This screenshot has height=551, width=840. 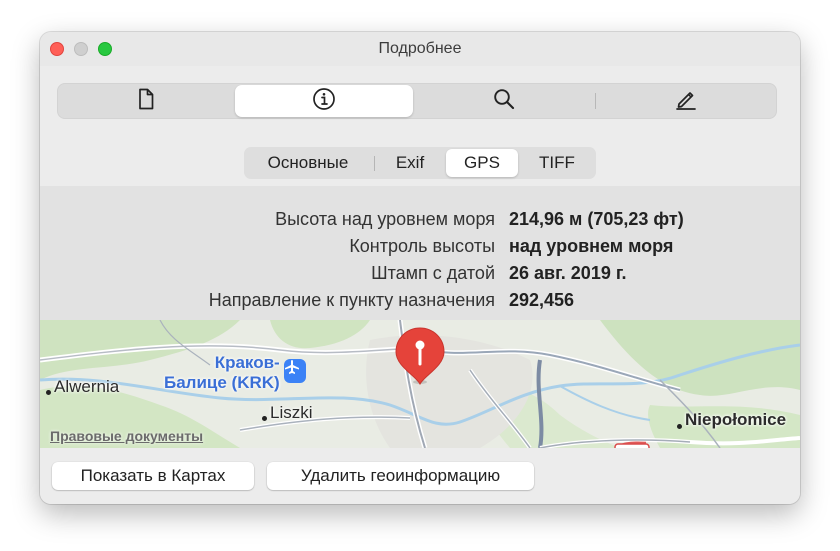 What do you see at coordinates (385, 219) in the screenshot?
I see `gps-label: Высота над уровнем моря` at bounding box center [385, 219].